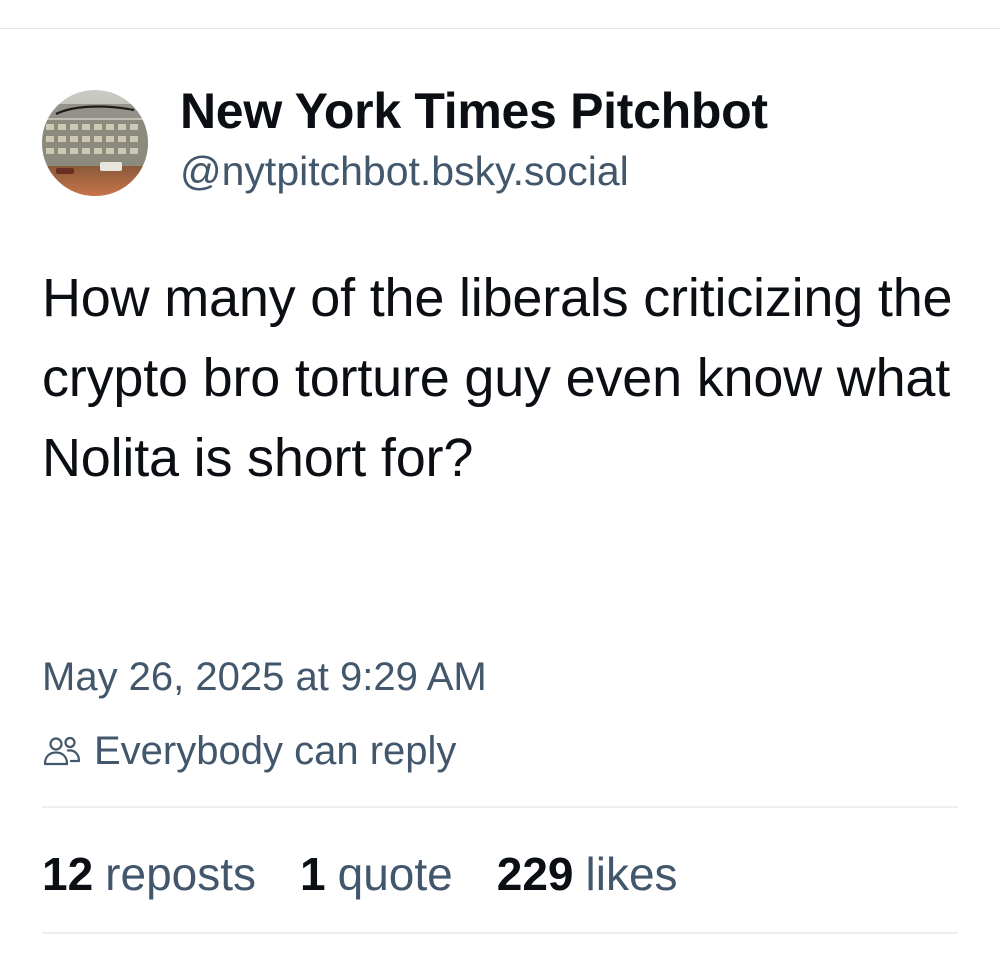 The image size is (1000, 962). I want to click on reposts-label: reposts, so click(181, 874).